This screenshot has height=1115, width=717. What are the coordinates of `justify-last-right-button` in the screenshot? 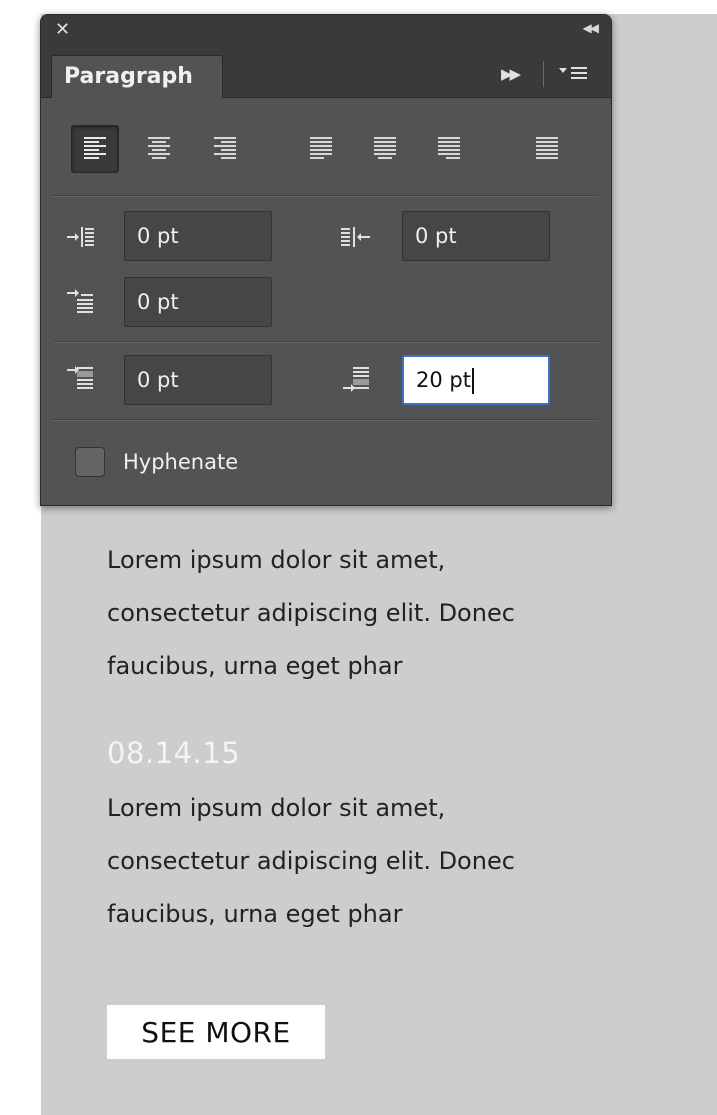 It's located at (449, 149).